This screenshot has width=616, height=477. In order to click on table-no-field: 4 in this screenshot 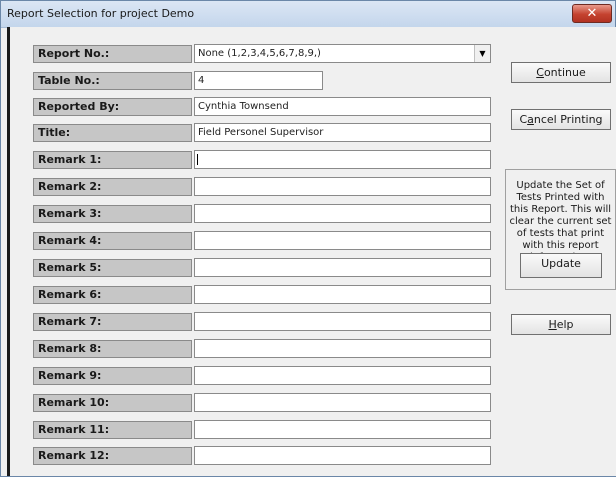, I will do `click(258, 80)`.